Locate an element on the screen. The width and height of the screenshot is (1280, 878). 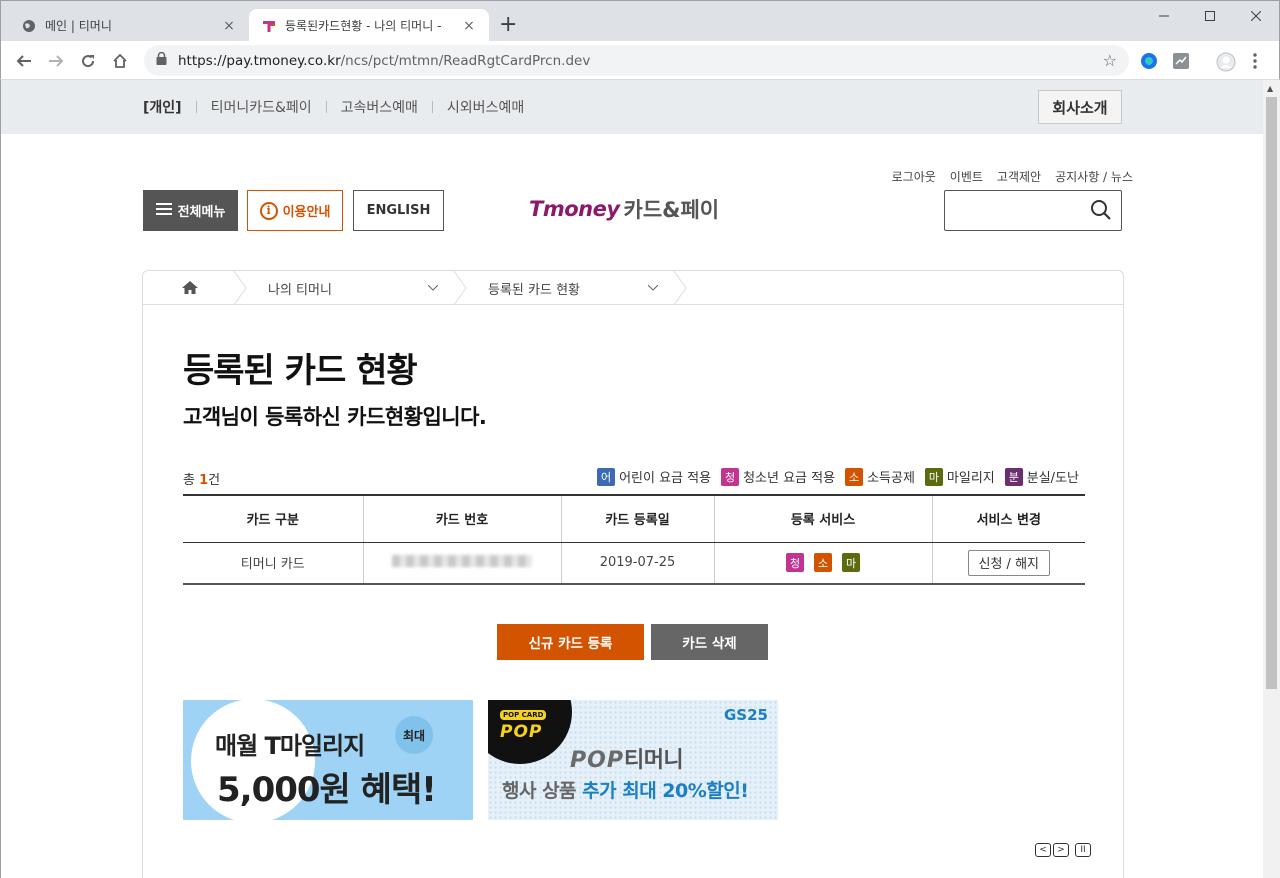
banner-title: POP티머니 is located at coordinates (627, 758).